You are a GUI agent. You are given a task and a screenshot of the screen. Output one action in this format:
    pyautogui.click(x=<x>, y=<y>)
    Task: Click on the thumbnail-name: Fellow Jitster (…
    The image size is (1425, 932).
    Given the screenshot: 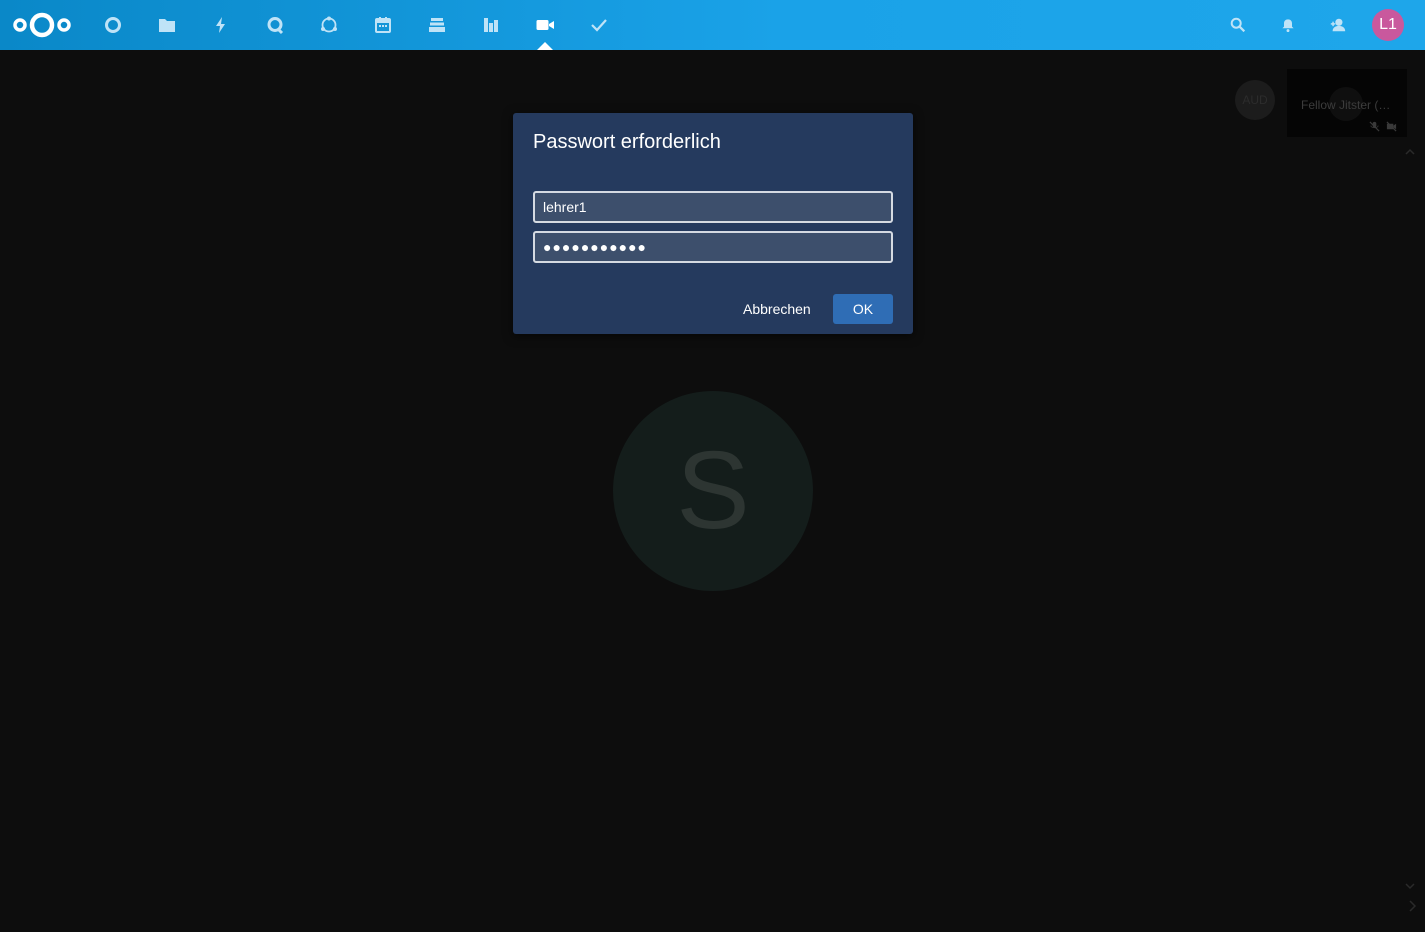 What is the action you would take?
    pyautogui.click(x=1346, y=105)
    